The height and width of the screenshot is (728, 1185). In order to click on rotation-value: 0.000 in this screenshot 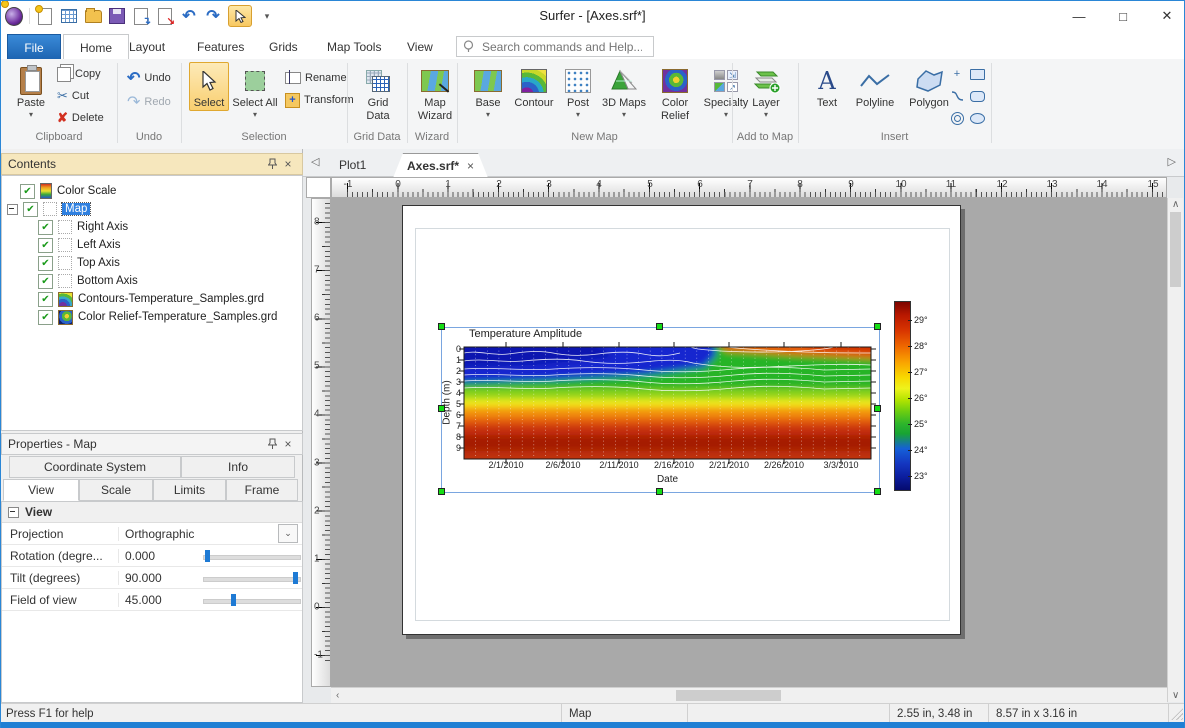, I will do `click(161, 556)`.